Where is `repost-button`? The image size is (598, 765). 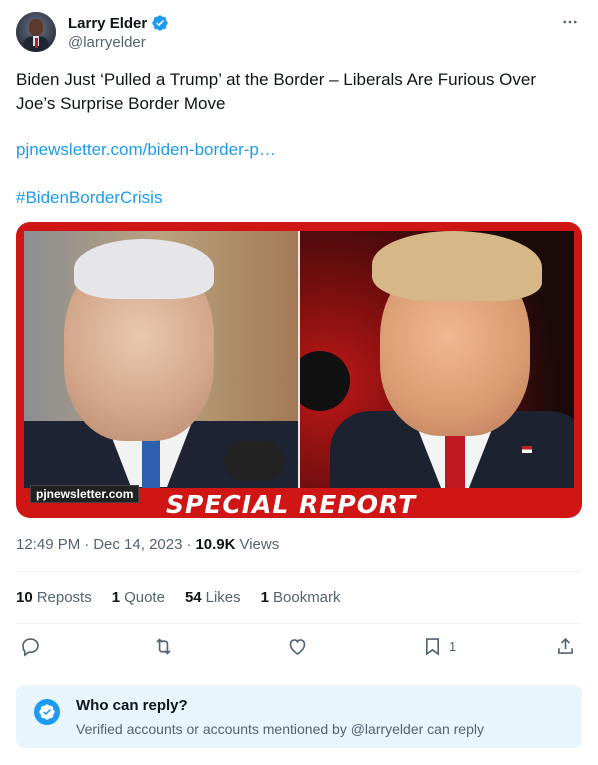 repost-button is located at coordinates (163, 646).